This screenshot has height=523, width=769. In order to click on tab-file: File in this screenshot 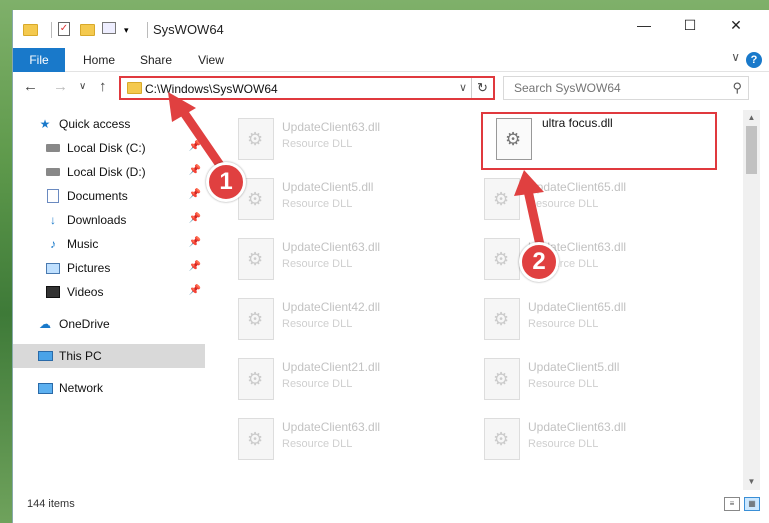, I will do `click(39, 60)`.